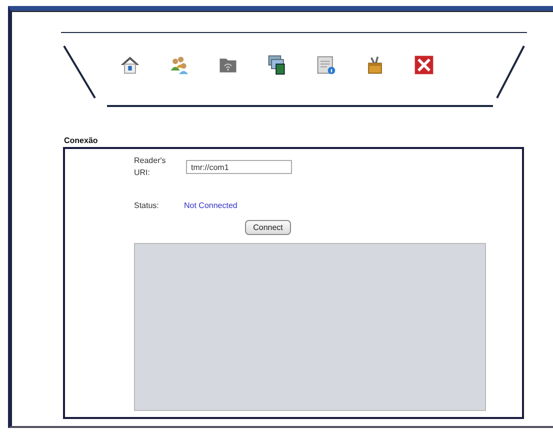 The image size is (553, 432). What do you see at coordinates (211, 206) in the screenshot?
I see `status-value: Not Connected` at bounding box center [211, 206].